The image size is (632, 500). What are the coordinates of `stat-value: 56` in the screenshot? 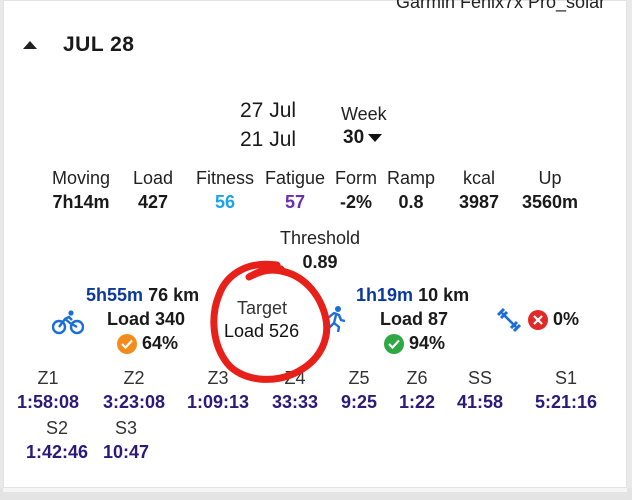 It's located at (225, 202).